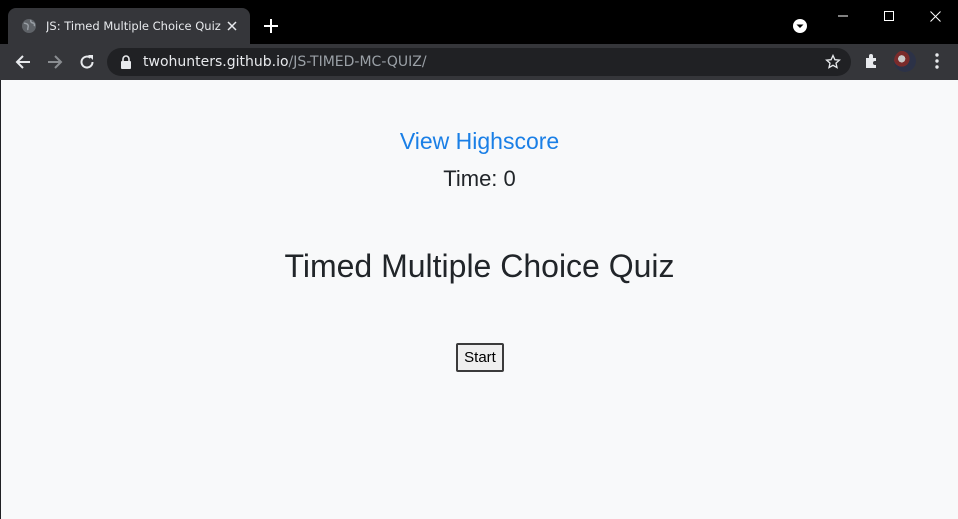  What do you see at coordinates (357, 62) in the screenshot?
I see `url-path: /JS-TIMED-MC-QUIZ/` at bounding box center [357, 62].